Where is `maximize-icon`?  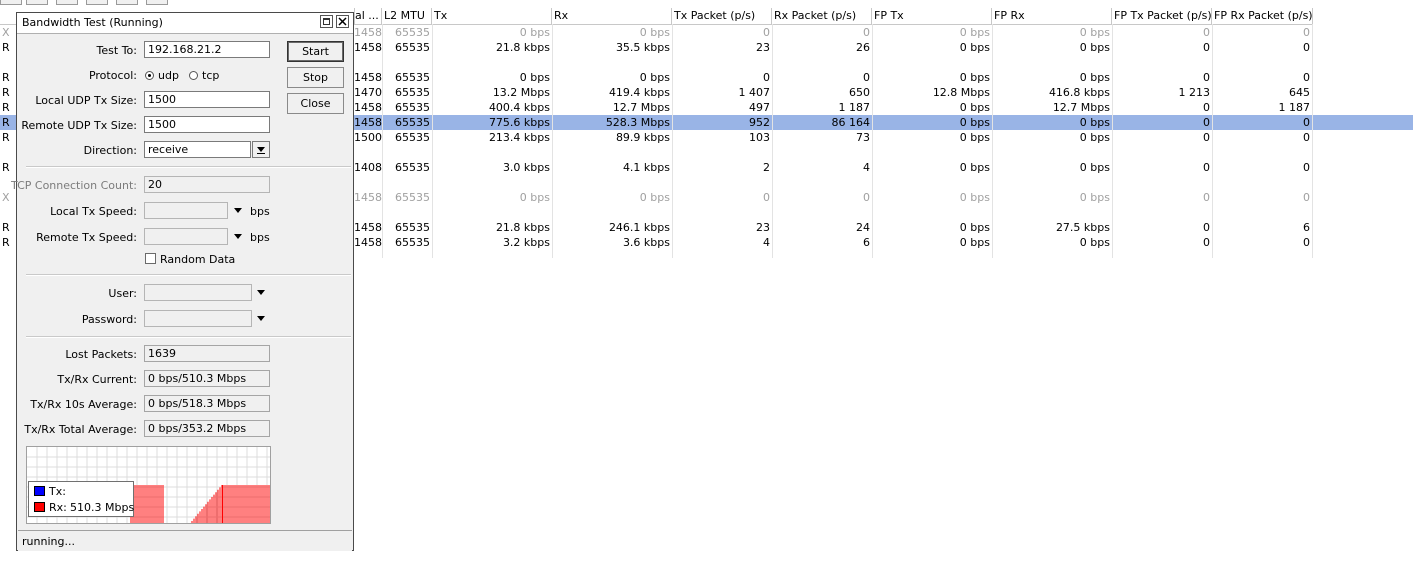 maximize-icon is located at coordinates (326, 21).